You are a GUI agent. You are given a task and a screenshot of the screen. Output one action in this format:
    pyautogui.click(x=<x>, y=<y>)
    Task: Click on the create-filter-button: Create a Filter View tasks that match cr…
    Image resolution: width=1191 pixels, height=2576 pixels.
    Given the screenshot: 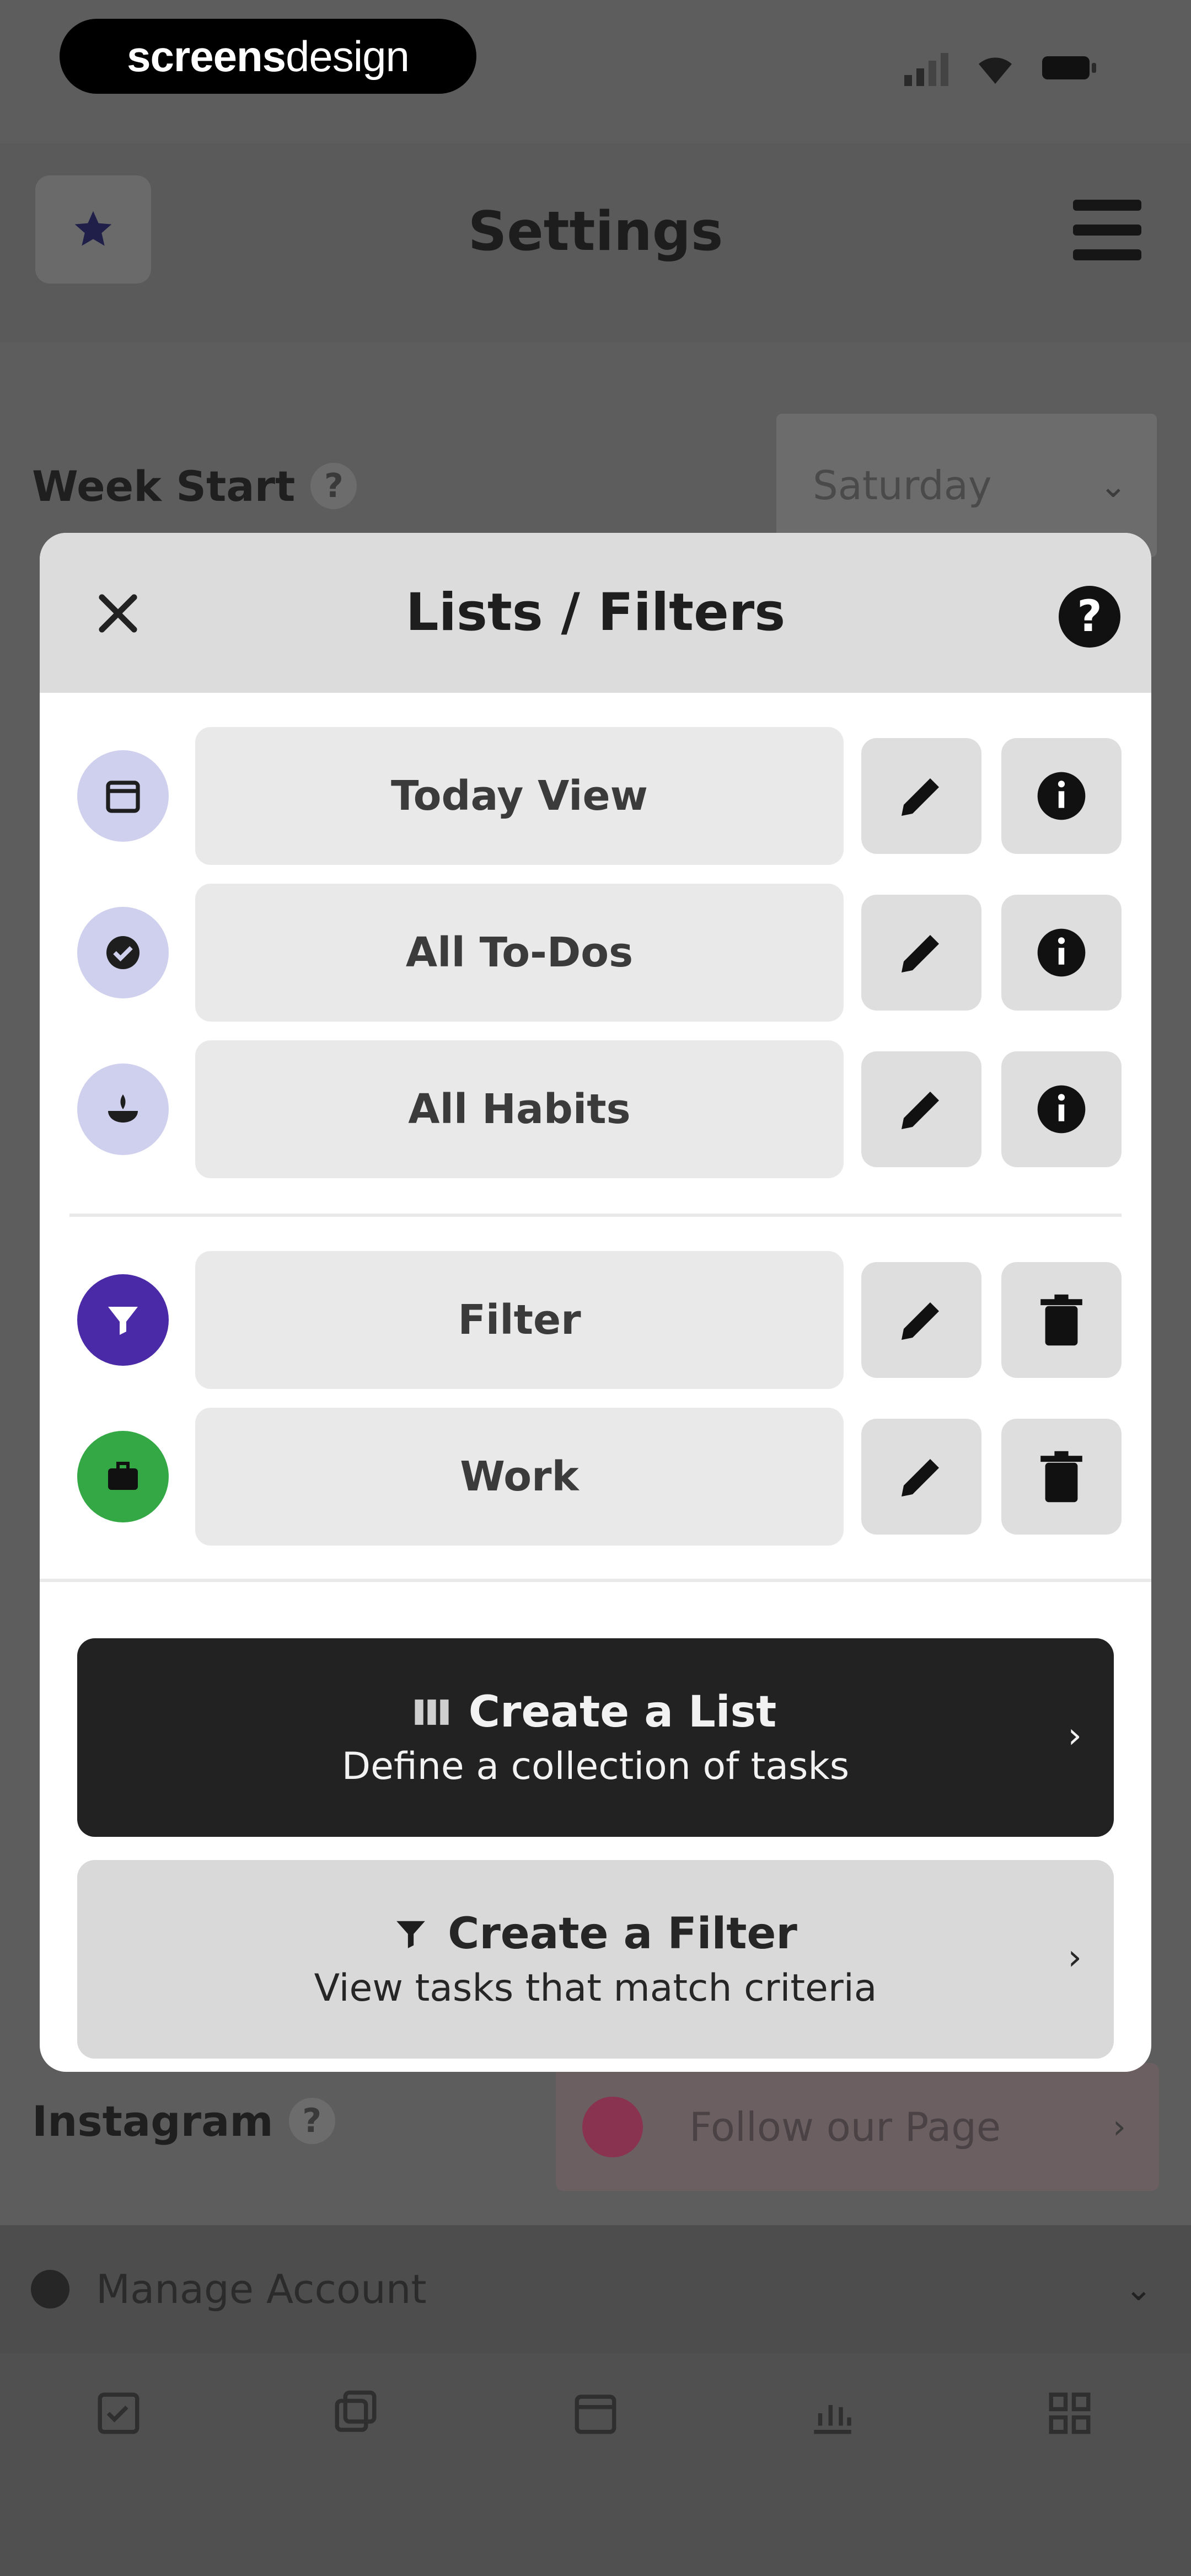 What is the action you would take?
    pyautogui.click(x=595, y=1959)
    